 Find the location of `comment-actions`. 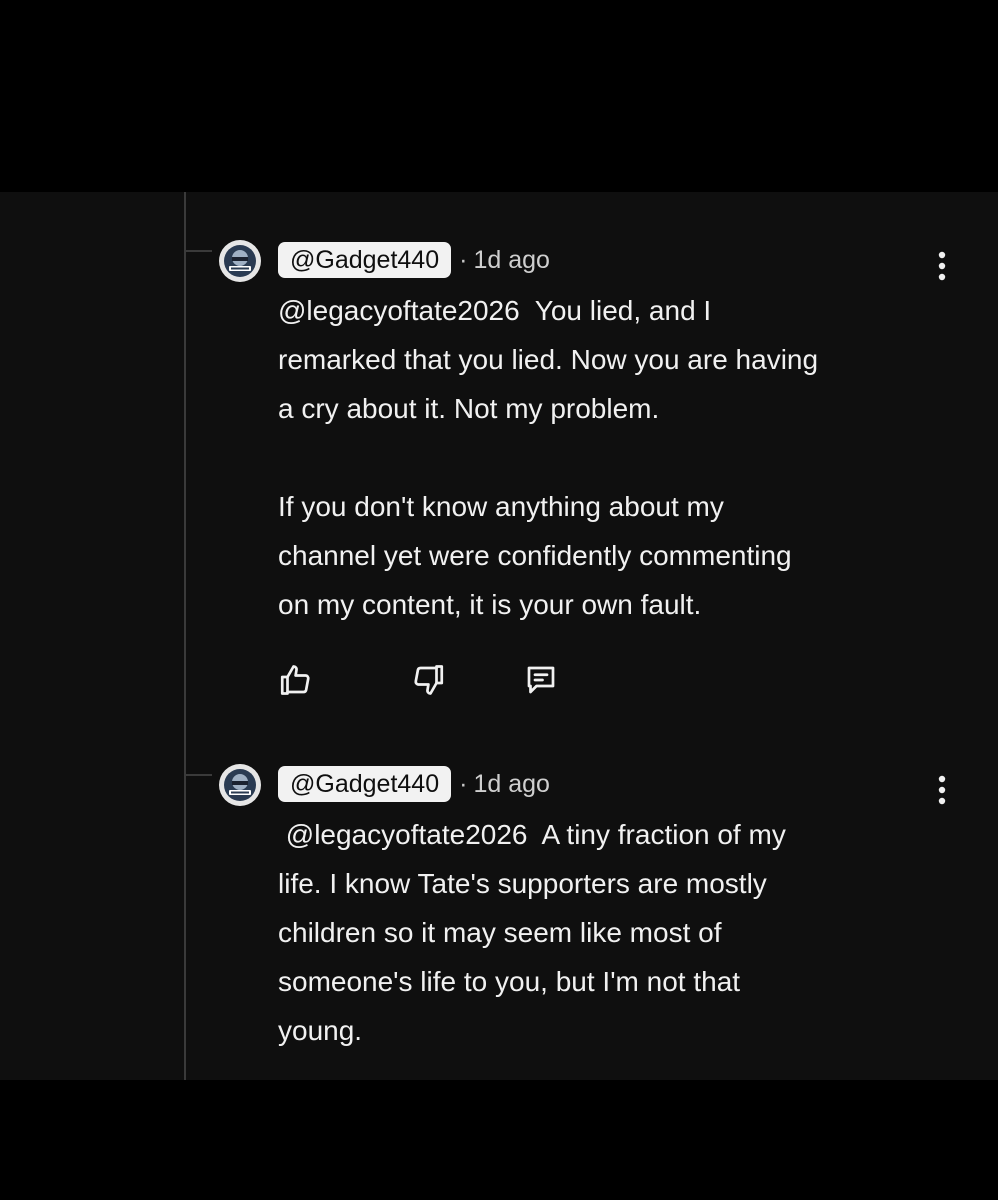

comment-actions is located at coordinates (430, 680).